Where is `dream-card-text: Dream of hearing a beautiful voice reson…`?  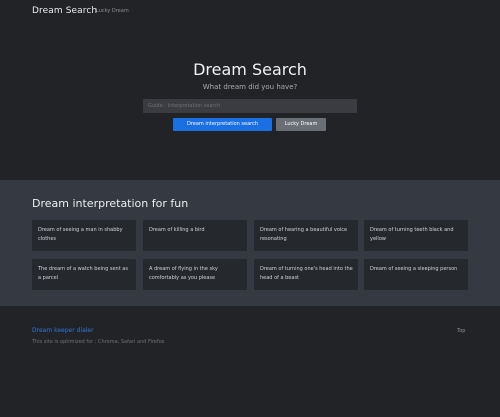 dream-card-text: Dream of hearing a beautiful voice reson… is located at coordinates (304, 234).